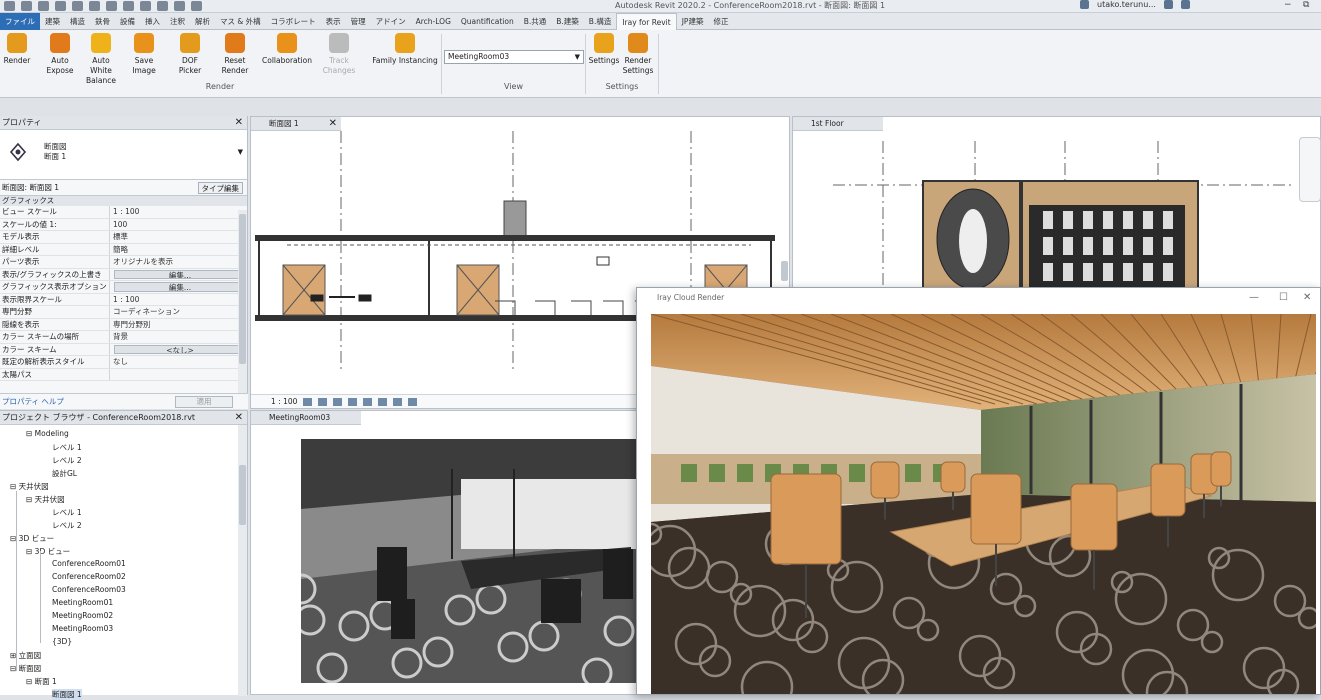 This screenshot has width=1321, height=700. I want to click on tab-meeting-room: MeetingRoom03, so click(306, 418).